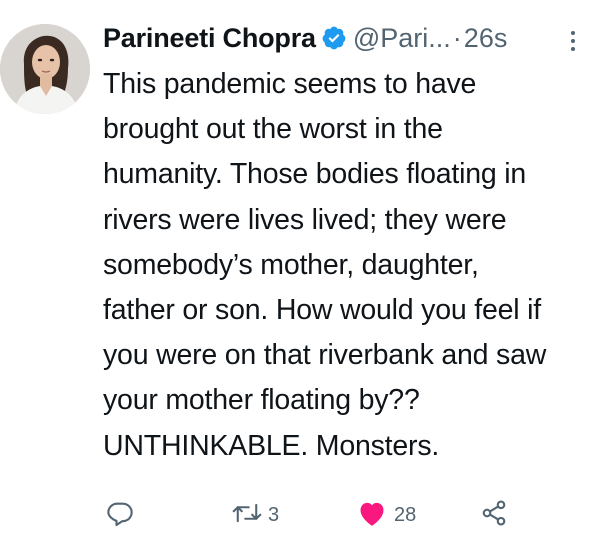 Image resolution: width=600 pixels, height=535 pixels. I want to click on more-options-icon, so click(573, 41).